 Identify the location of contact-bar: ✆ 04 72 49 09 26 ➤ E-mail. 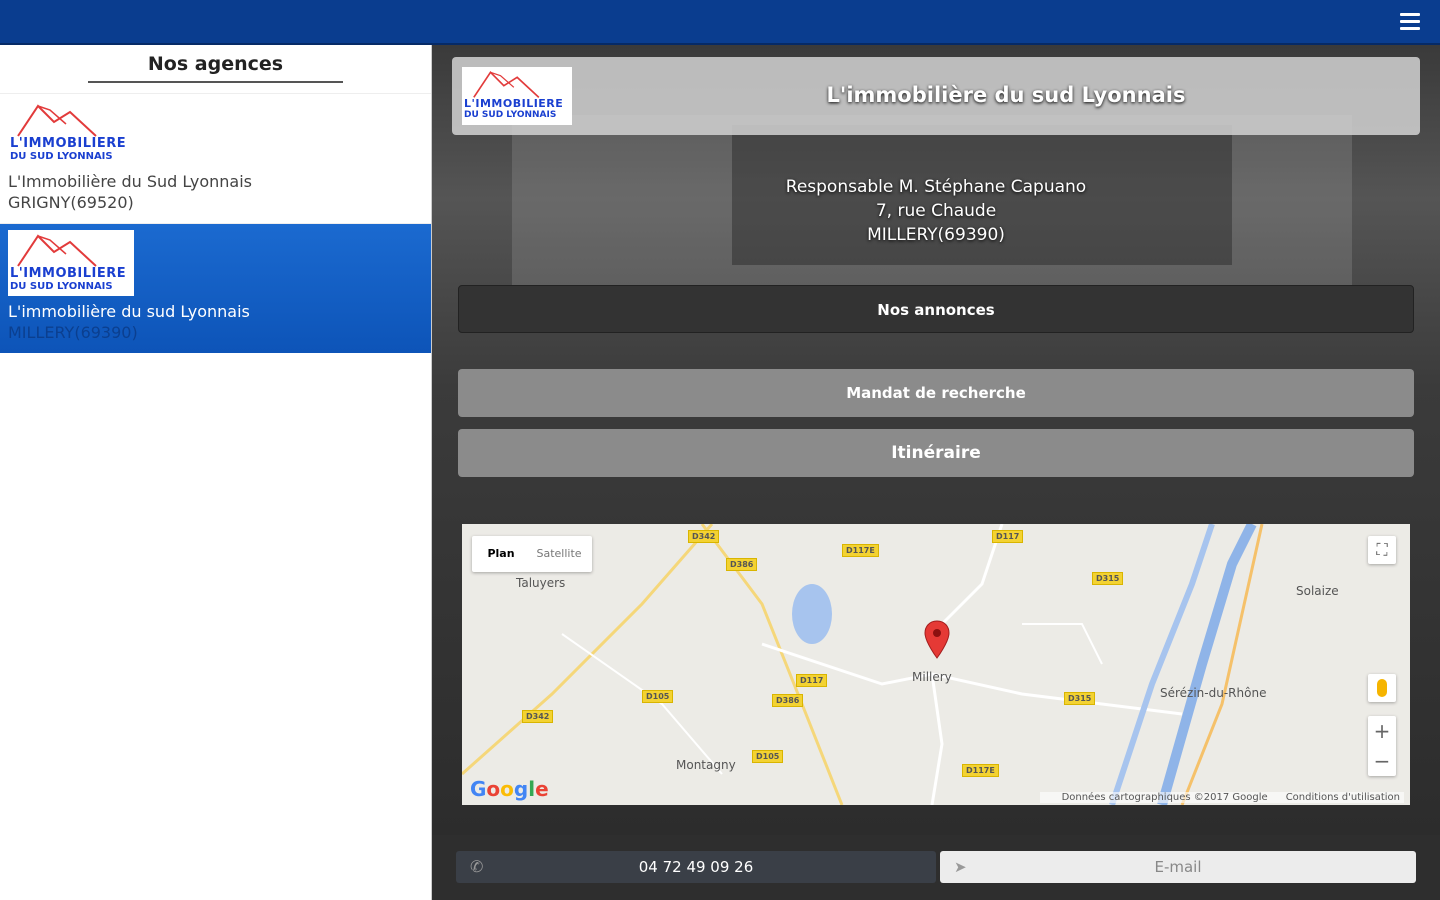
(936, 867).